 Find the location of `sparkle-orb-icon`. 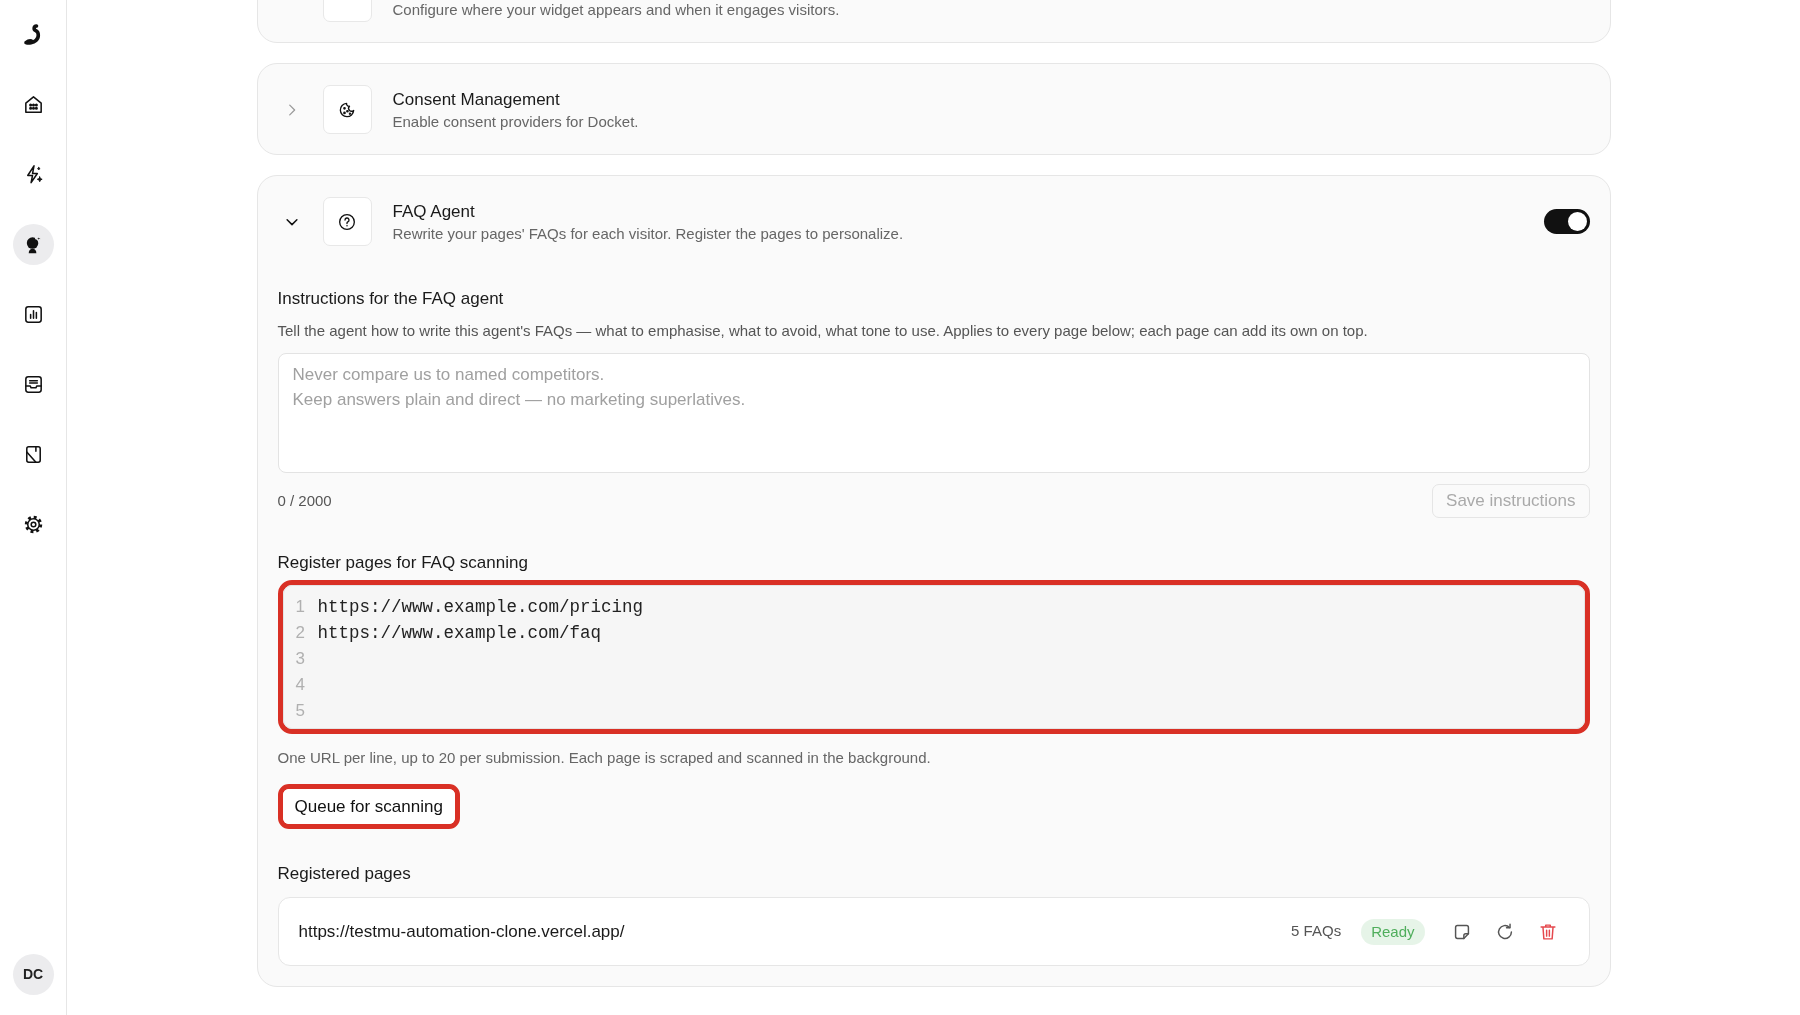

sparkle-orb-icon is located at coordinates (33, 244).